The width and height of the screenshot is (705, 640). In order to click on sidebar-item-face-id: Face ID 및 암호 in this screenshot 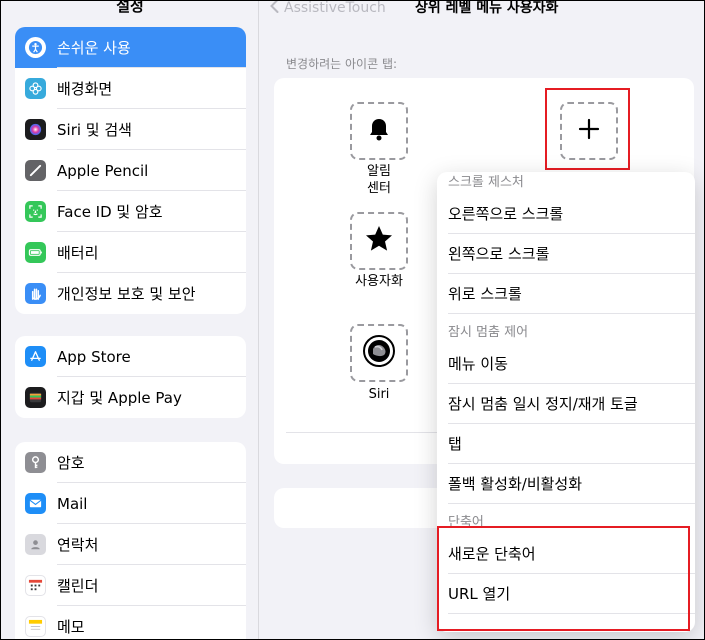, I will do `click(130, 211)`.